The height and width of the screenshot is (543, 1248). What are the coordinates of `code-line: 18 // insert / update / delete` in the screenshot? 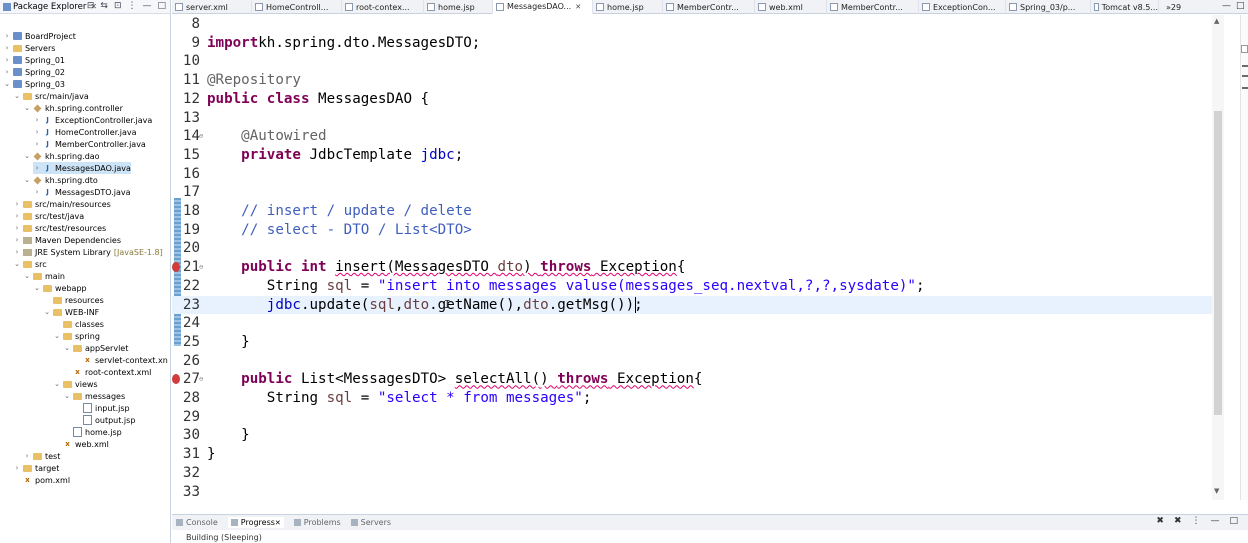 It's located at (692, 211).